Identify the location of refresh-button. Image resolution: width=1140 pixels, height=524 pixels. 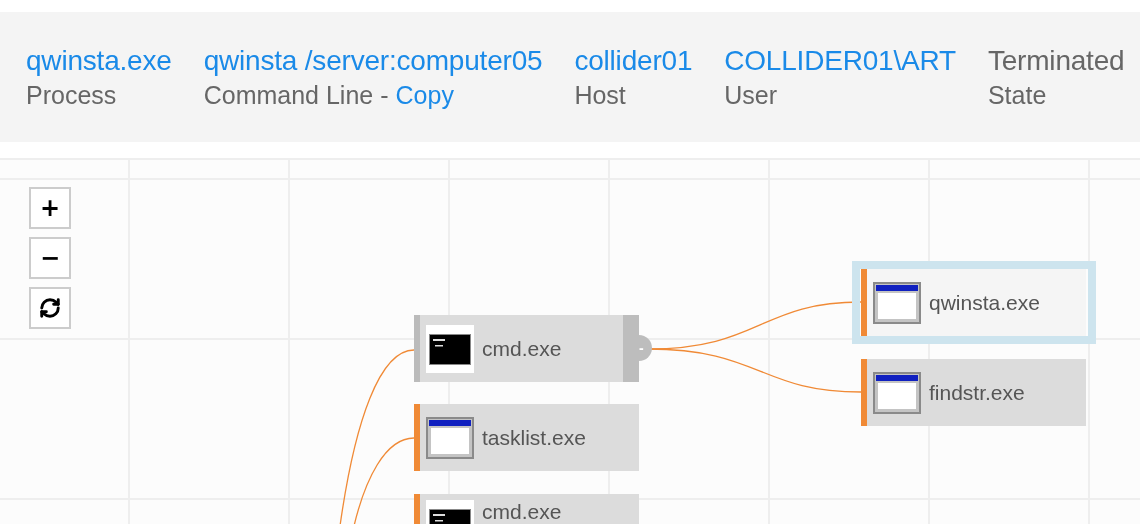
(50, 308).